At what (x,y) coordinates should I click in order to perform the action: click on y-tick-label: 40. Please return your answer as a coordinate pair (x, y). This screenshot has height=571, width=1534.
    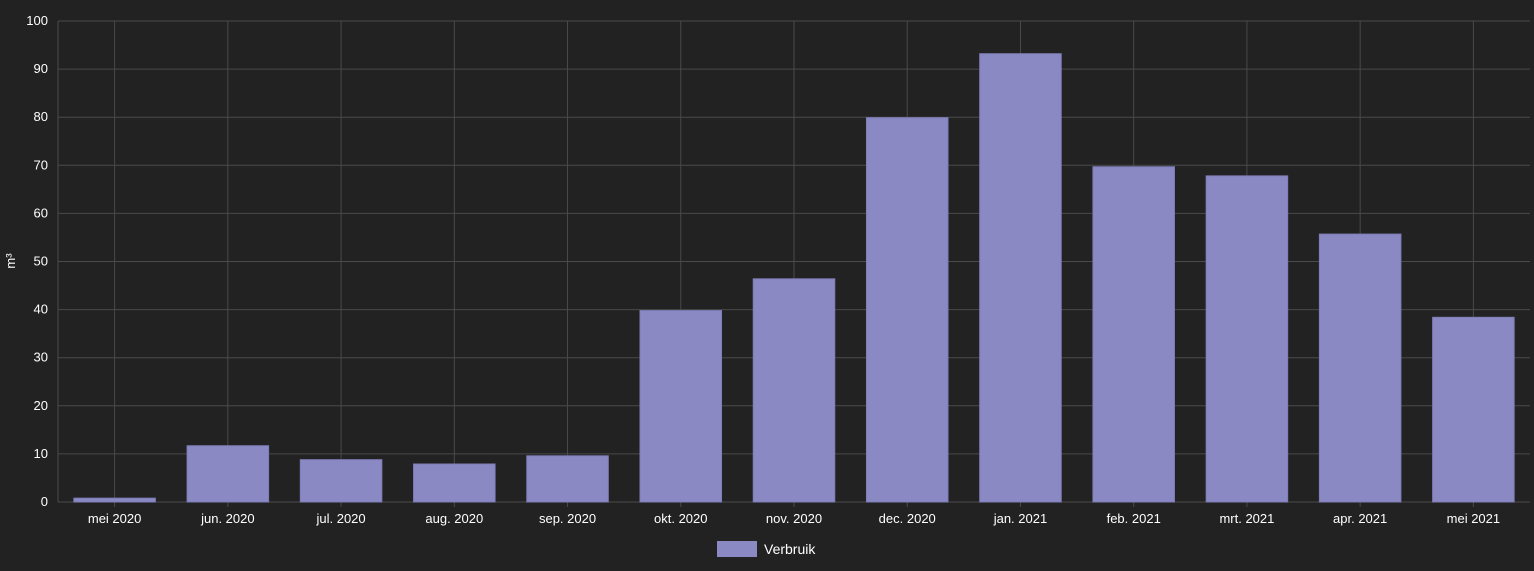
    Looking at the image, I should click on (41, 309).